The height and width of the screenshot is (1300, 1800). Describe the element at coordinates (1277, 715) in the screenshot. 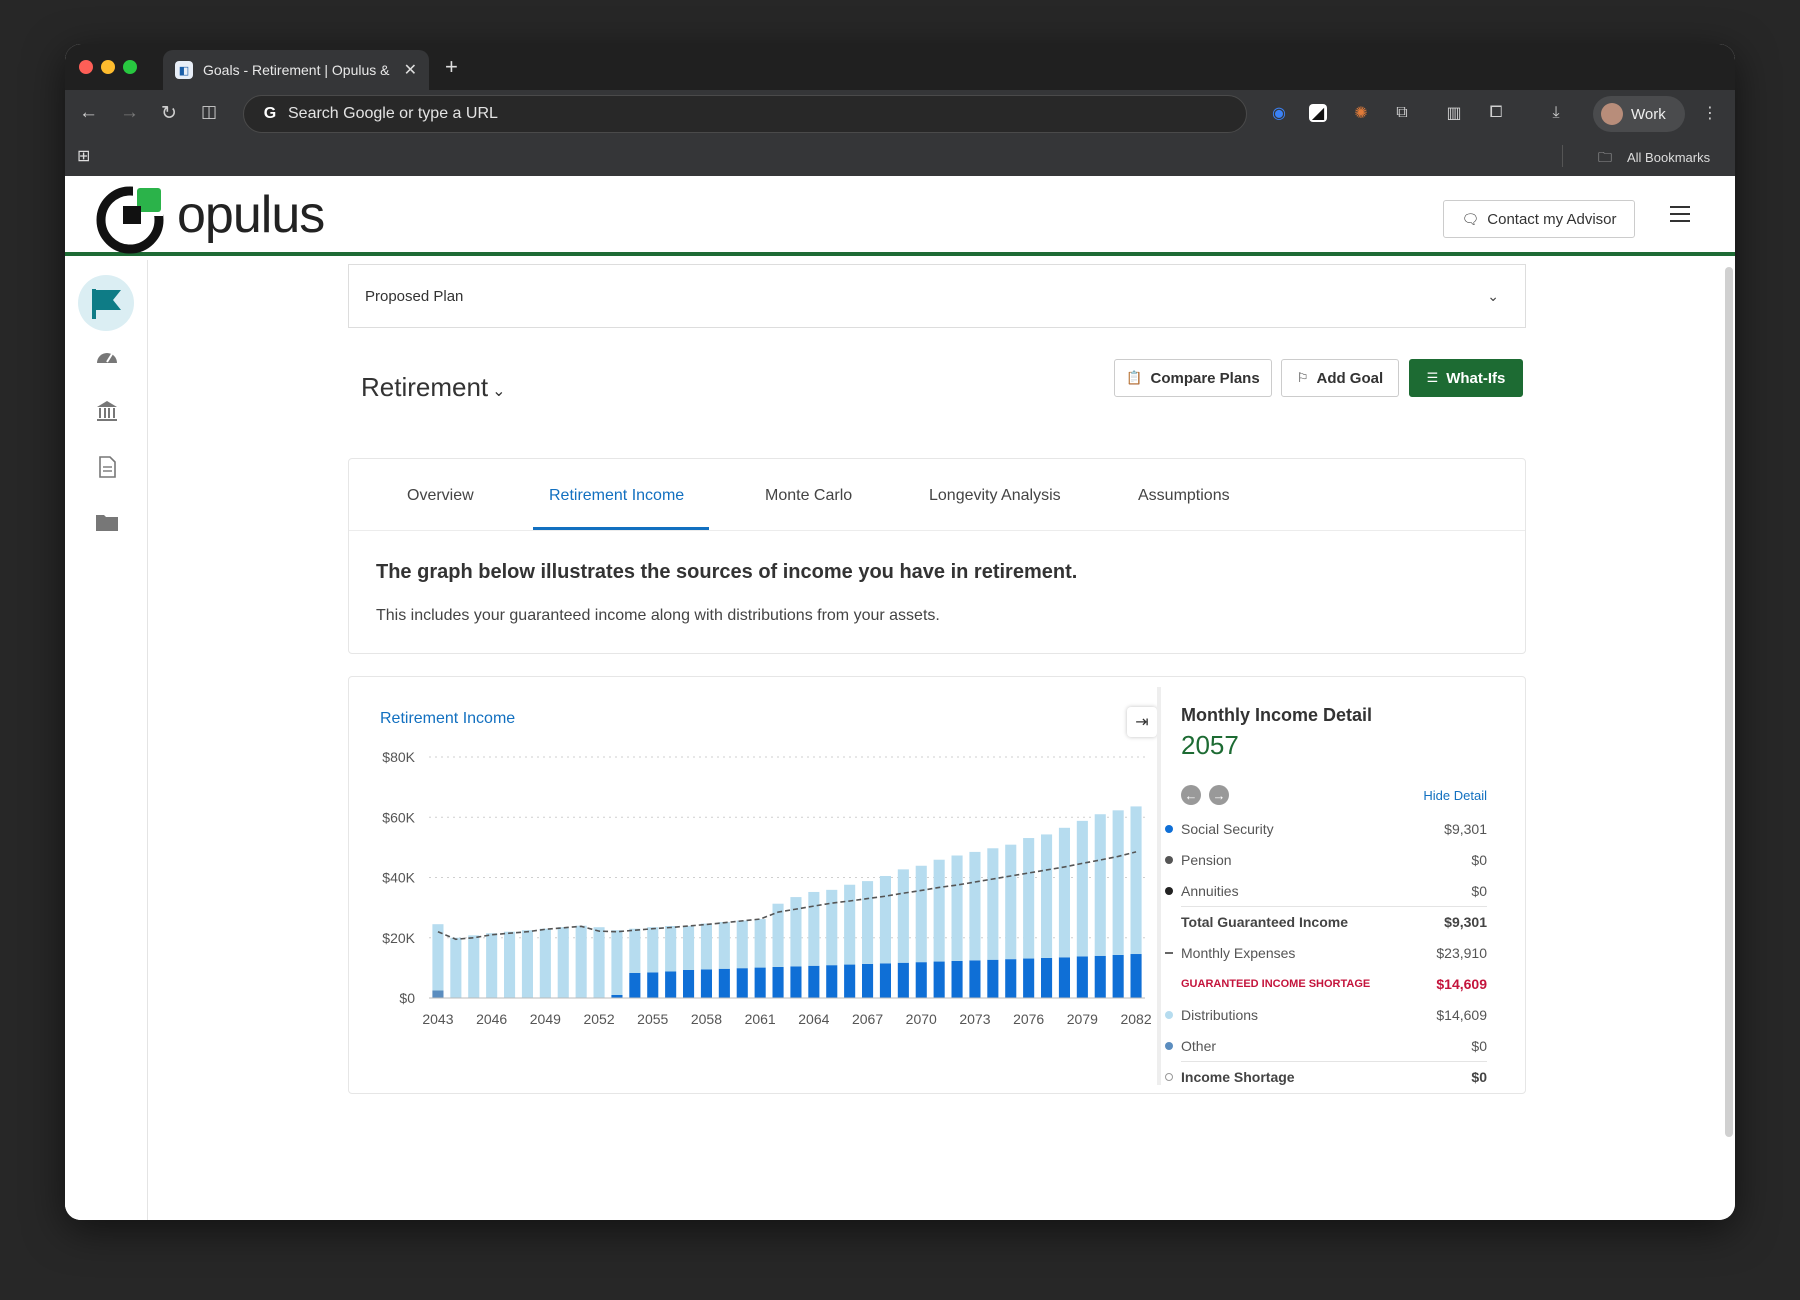

I see `detail-title: Monthly Income Detail` at that location.